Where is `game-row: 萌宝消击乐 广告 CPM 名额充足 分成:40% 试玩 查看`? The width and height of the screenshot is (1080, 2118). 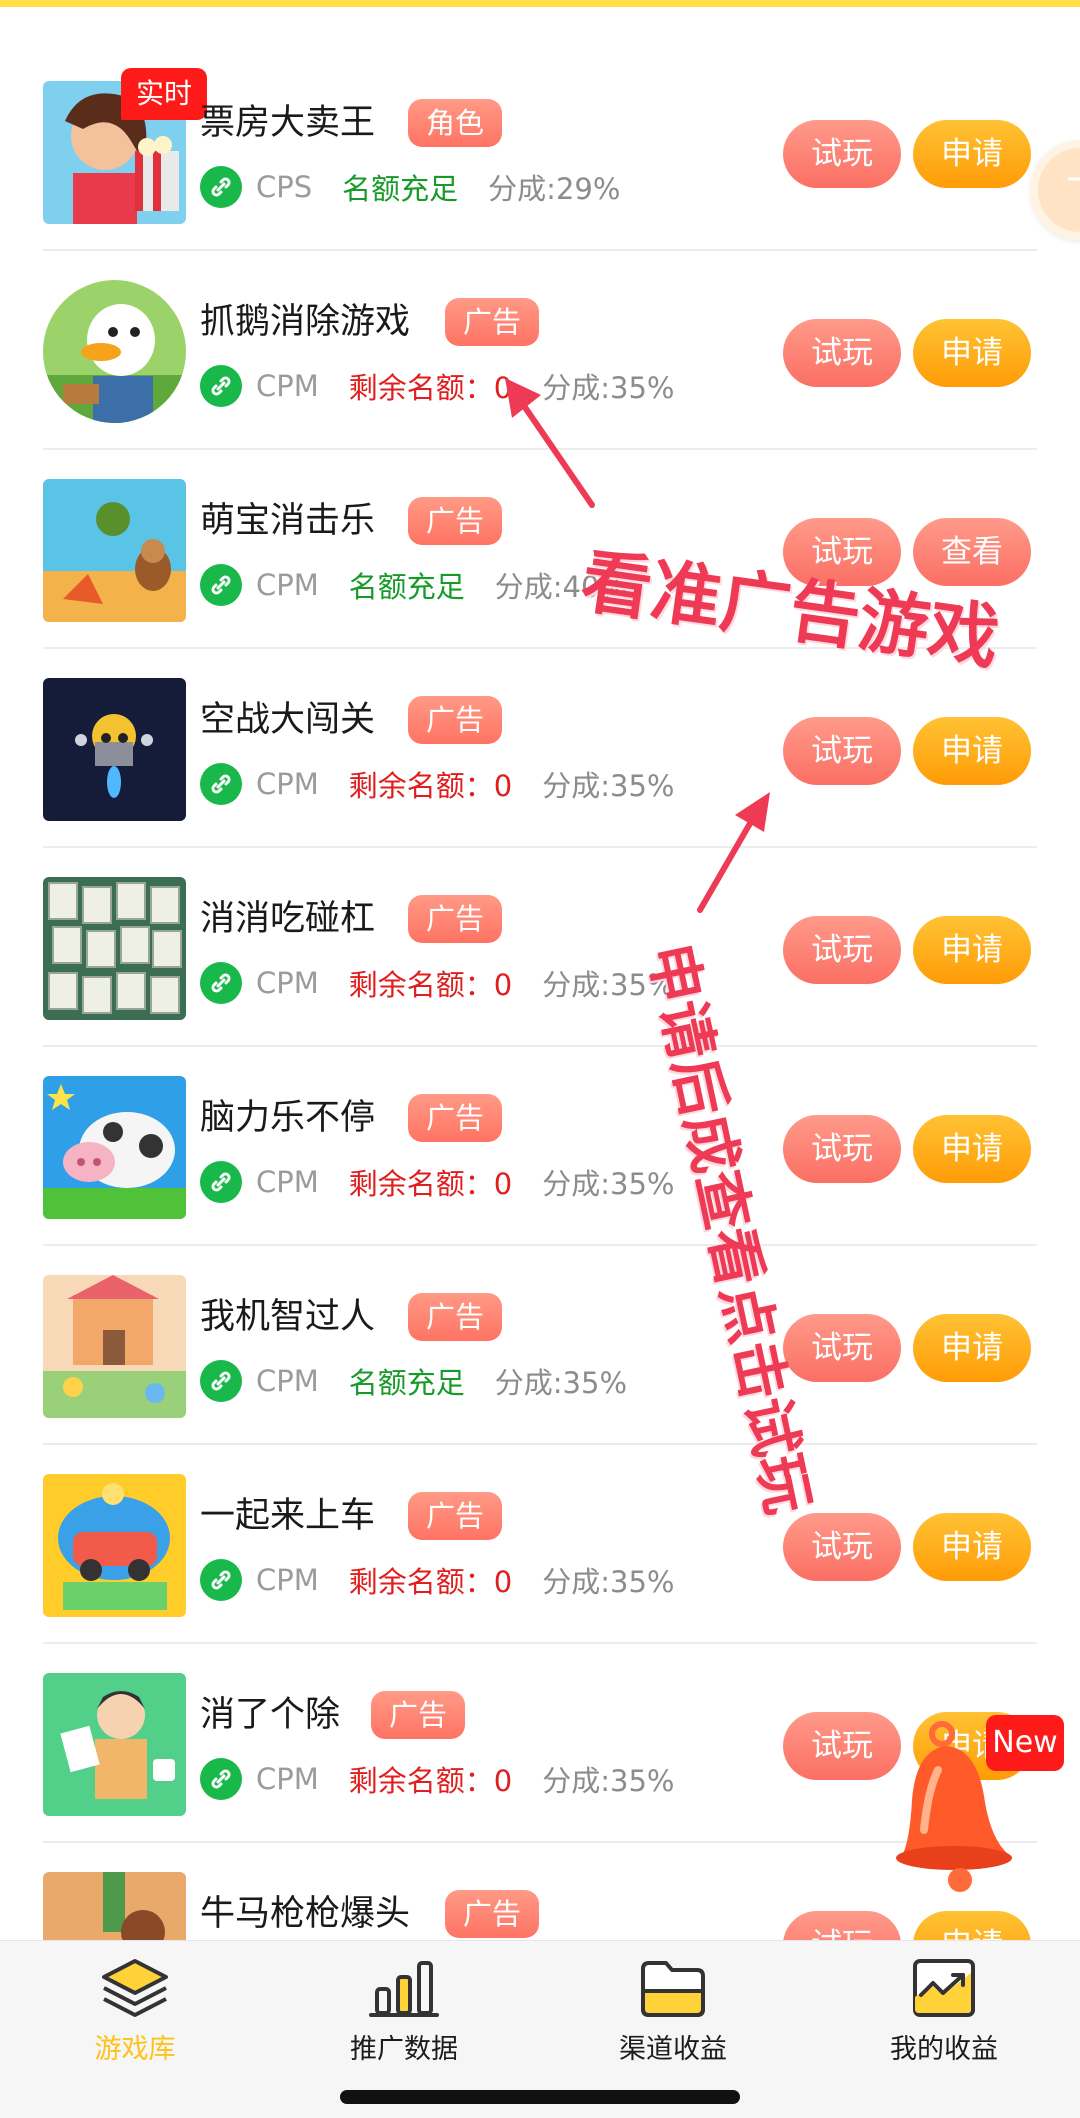
game-row: 萌宝消击乐 广告 CPM 名额充足 分成:40% 试玩 查看 is located at coordinates (540, 549).